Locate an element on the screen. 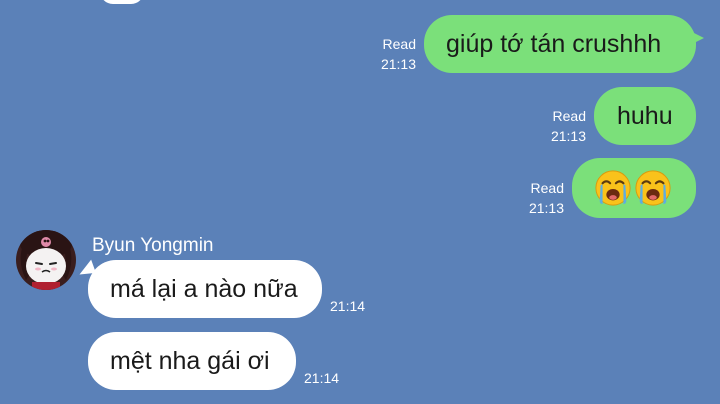  sender-name: Byun Yongmin is located at coordinates (153, 245).